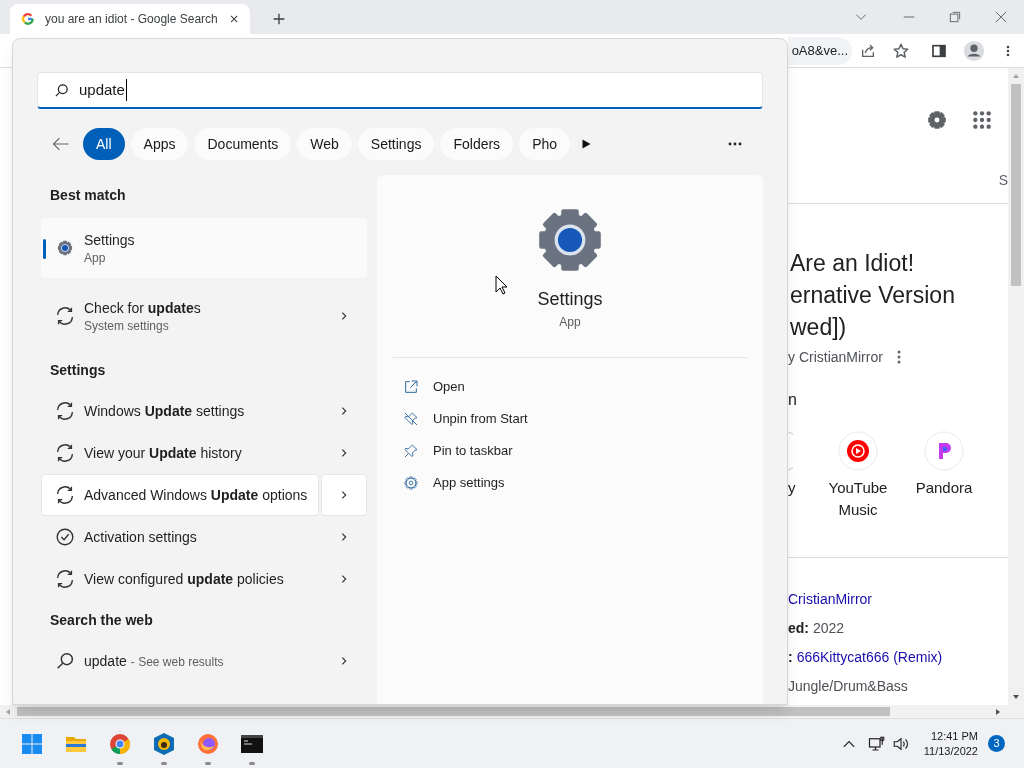 The image size is (1024, 768). I want to click on play-circle-icon, so click(858, 451).